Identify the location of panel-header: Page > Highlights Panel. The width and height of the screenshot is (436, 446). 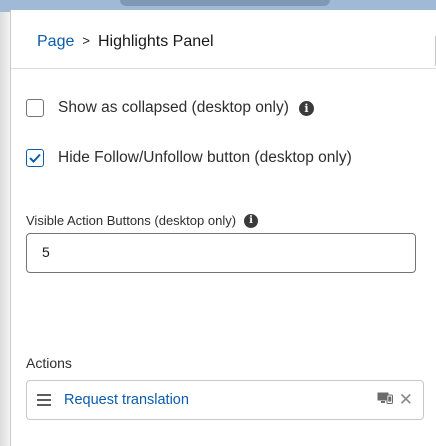
(223, 39).